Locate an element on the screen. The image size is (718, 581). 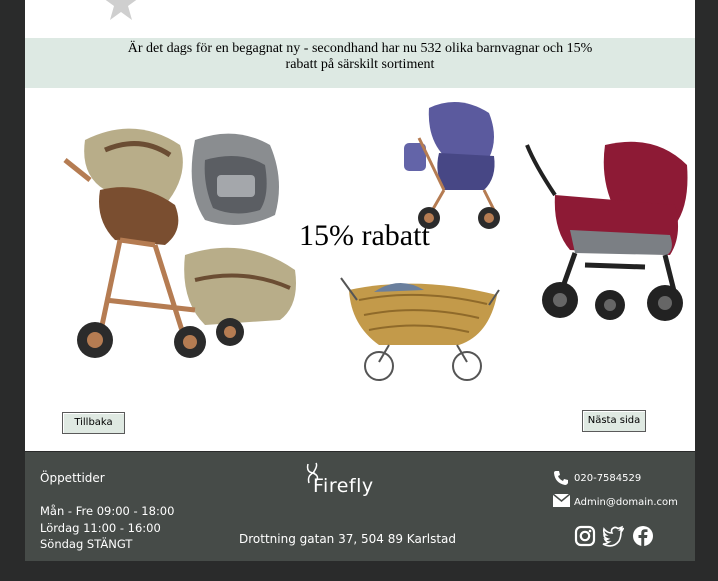
brand-name: Firefly is located at coordinates (343, 486).